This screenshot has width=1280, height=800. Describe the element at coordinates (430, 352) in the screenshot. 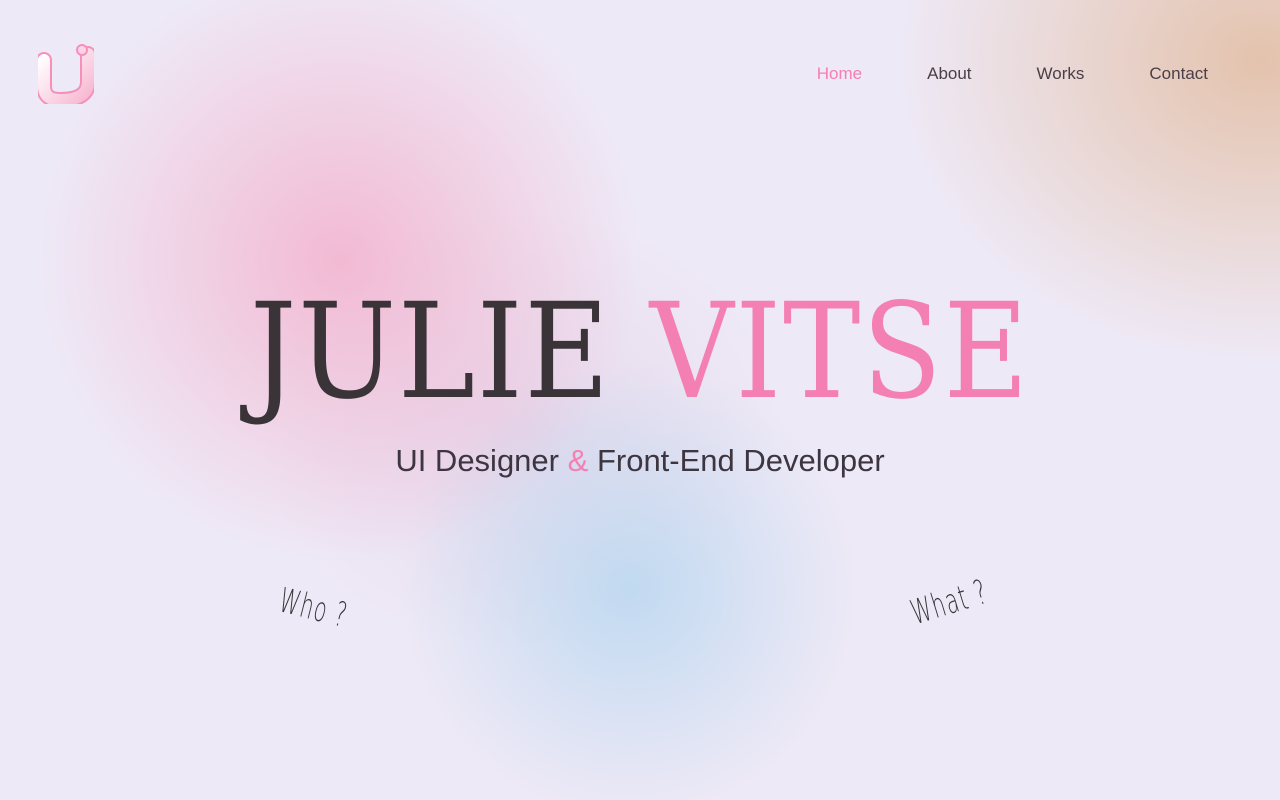

I see `hero-first-name: JULIE` at that location.